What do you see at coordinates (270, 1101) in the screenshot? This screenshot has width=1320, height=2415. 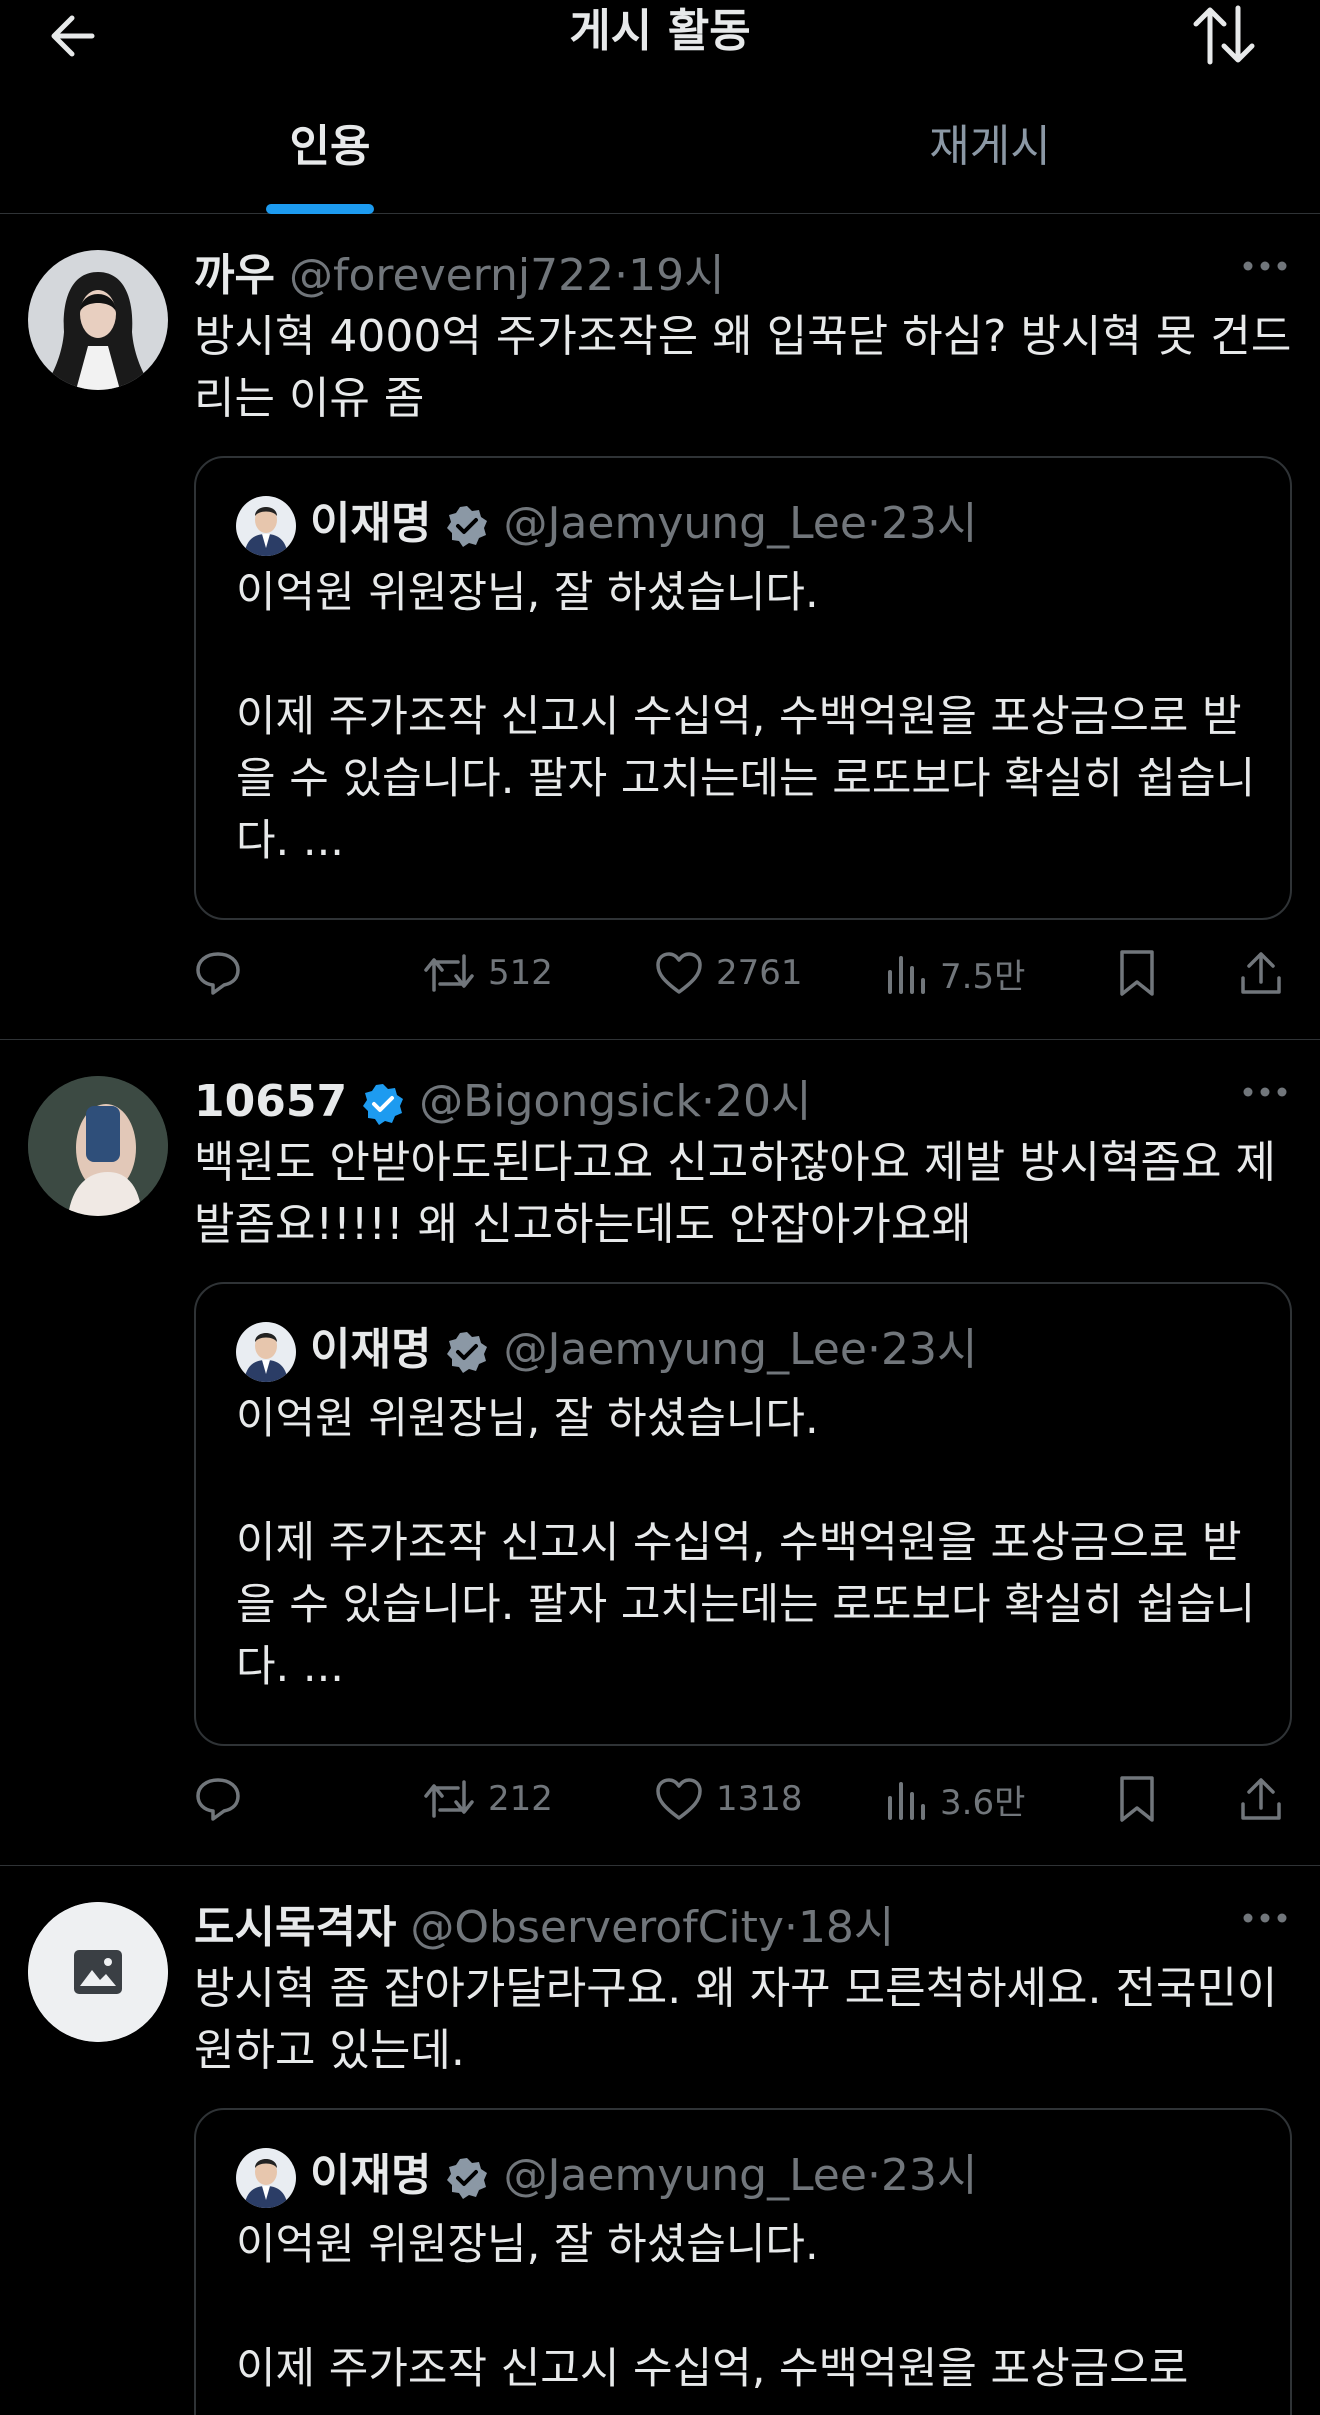 I see `display-name: 10657` at bounding box center [270, 1101].